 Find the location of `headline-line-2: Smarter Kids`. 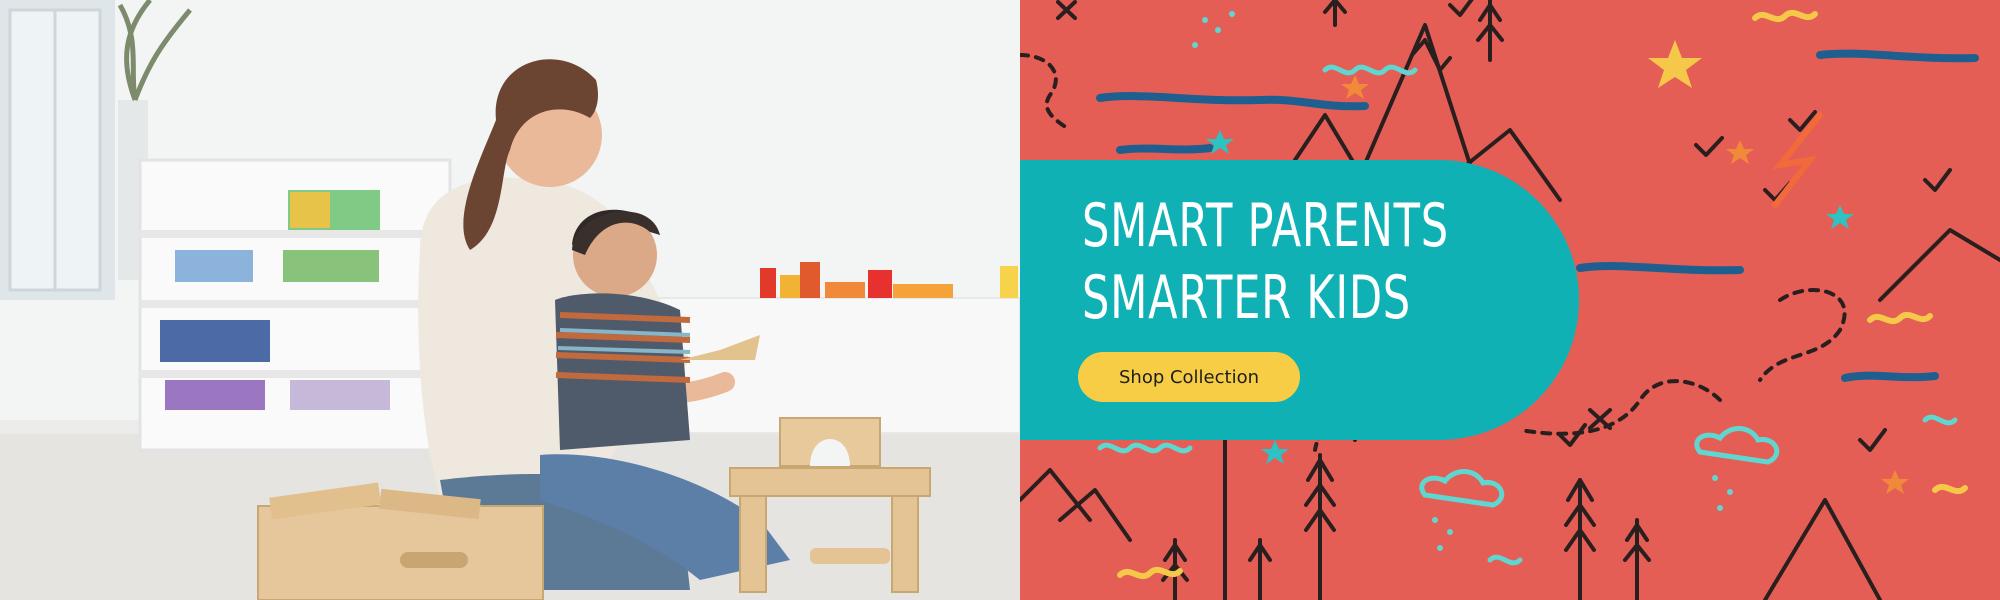

headline-line-2: Smarter Kids is located at coordinates (1246, 298).